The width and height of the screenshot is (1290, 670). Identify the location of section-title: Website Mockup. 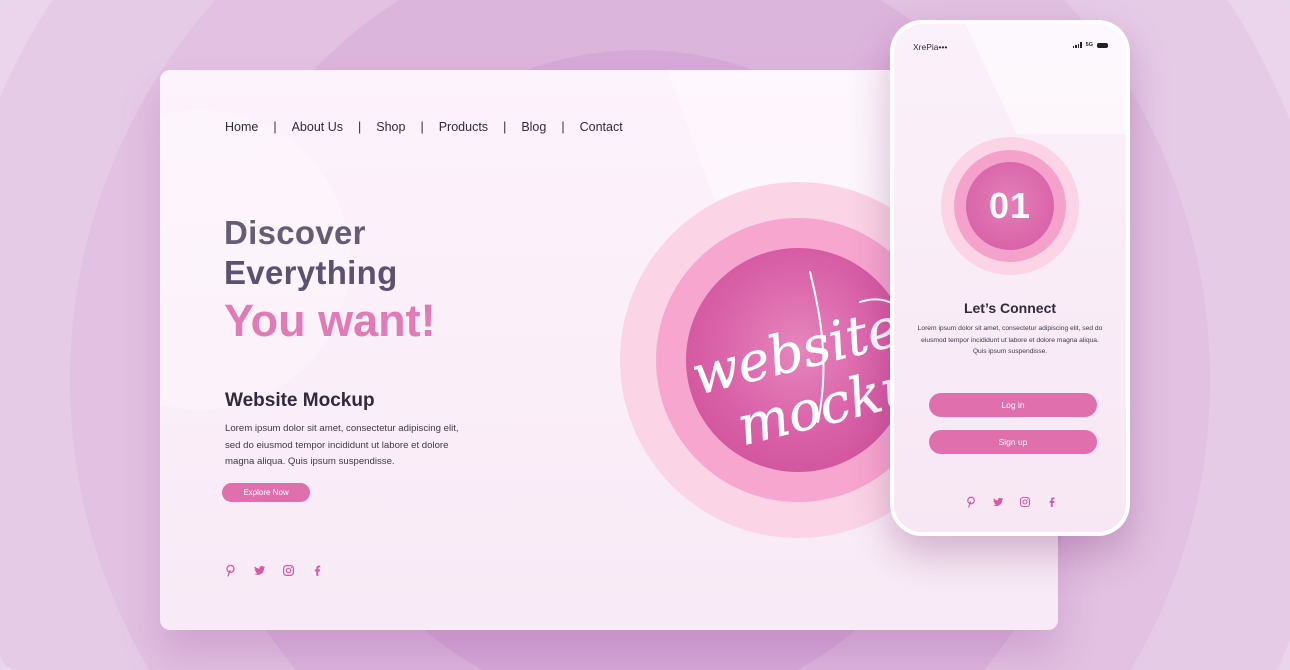
(300, 400).